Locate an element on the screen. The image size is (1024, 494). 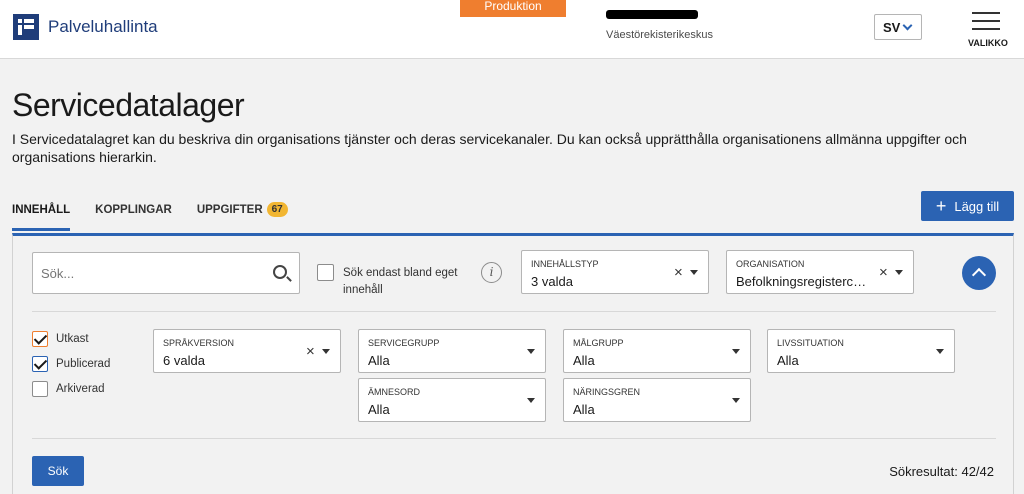
ontology-value: Alla is located at coordinates (379, 409).